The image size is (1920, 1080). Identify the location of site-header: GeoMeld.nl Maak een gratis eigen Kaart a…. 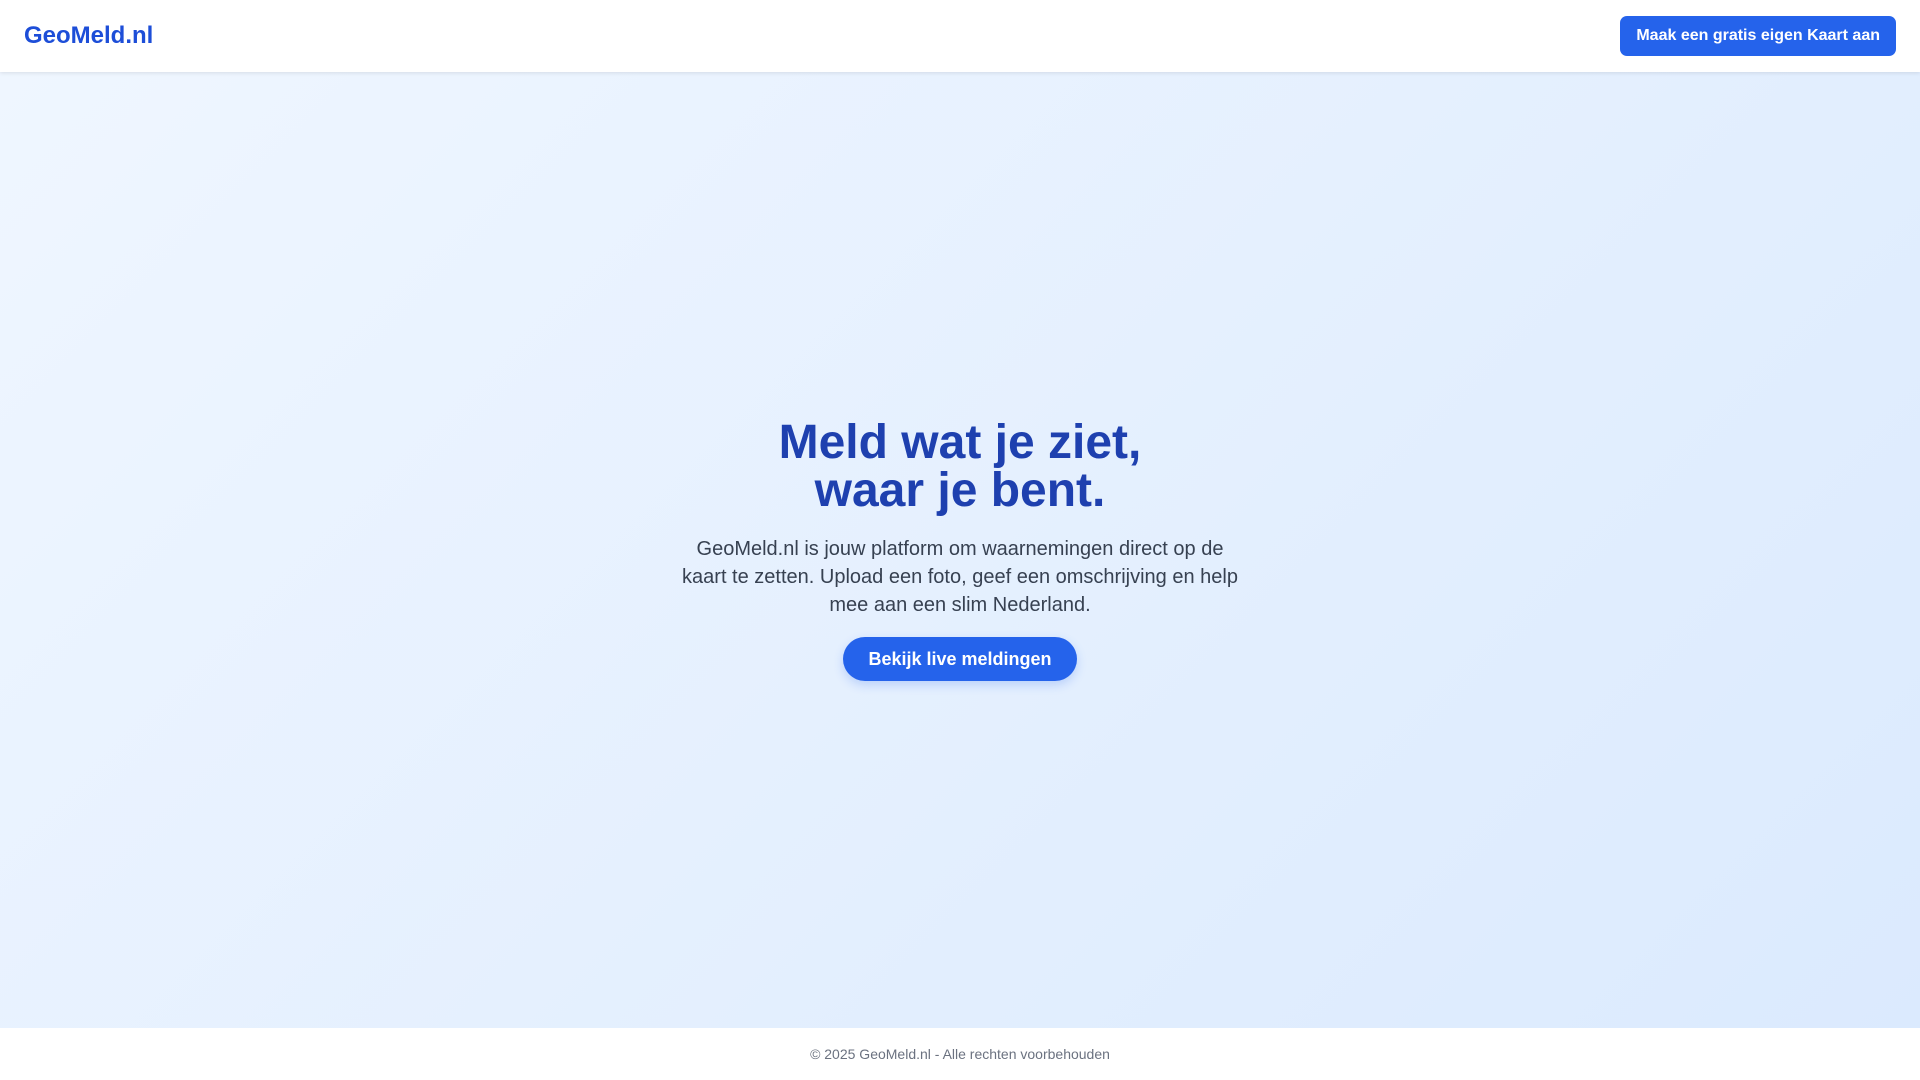
(960, 36).